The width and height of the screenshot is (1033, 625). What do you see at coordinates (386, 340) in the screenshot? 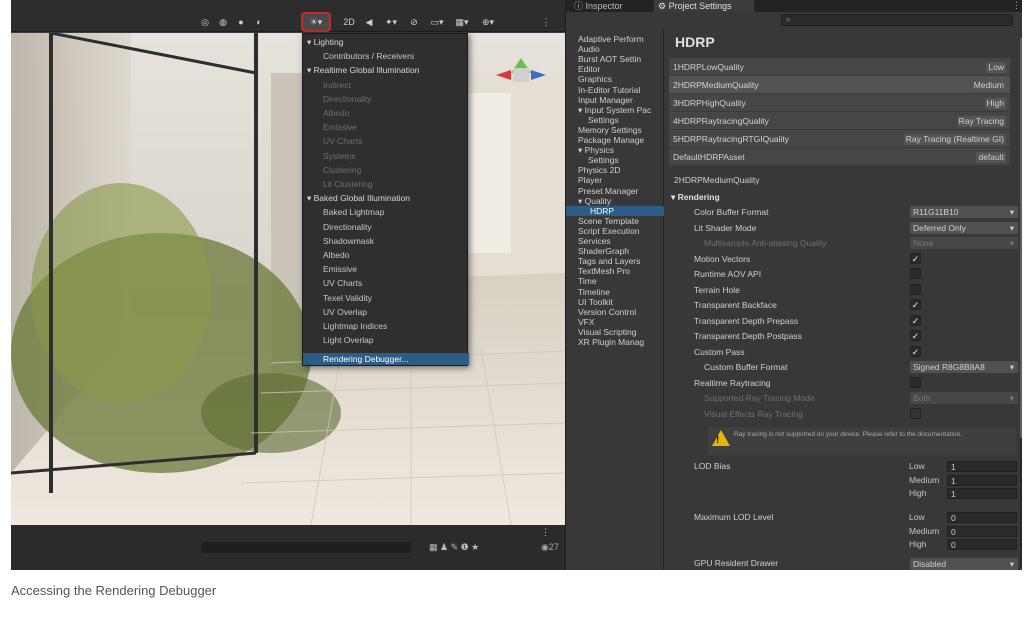
I see `menu-item: Light Overlap` at bounding box center [386, 340].